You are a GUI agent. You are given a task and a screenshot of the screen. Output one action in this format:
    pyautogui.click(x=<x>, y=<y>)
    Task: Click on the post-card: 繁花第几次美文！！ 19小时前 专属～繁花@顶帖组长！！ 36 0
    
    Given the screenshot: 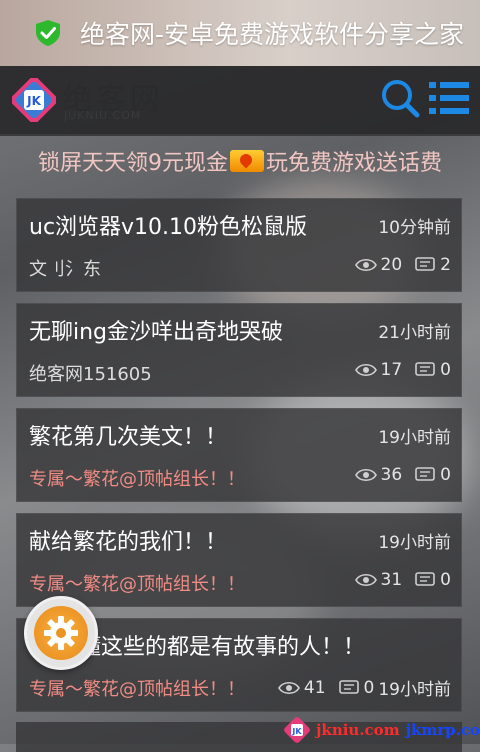 What is the action you would take?
    pyautogui.click(x=239, y=455)
    